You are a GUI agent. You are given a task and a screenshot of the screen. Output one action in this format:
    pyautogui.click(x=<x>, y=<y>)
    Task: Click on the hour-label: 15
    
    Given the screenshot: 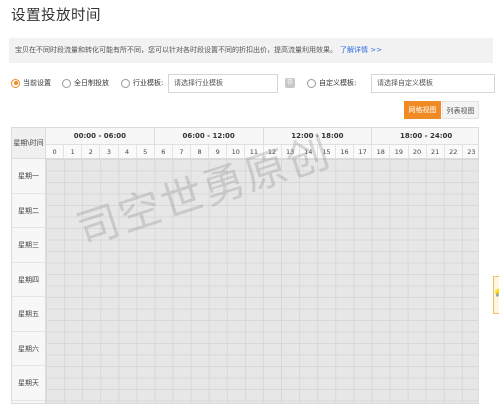 What is the action you would take?
    pyautogui.click(x=327, y=151)
    